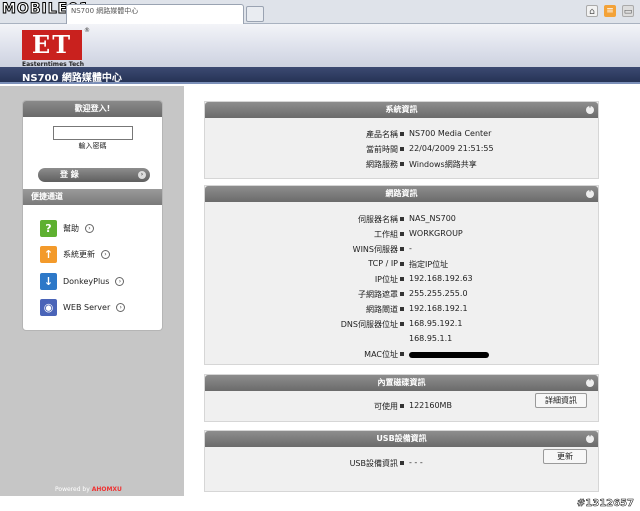 This screenshot has height=511, width=640. Describe the element at coordinates (92, 109) in the screenshot. I see `login-heading: 歡迎登入!` at that location.